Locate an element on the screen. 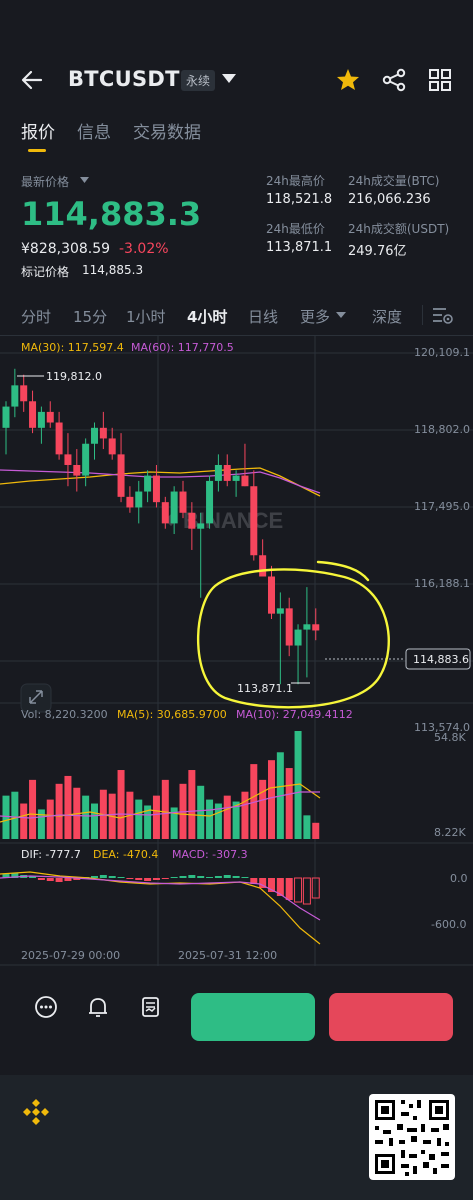 The height and width of the screenshot is (1200, 473). price-axis-label: 118,802.0 is located at coordinates (442, 429).